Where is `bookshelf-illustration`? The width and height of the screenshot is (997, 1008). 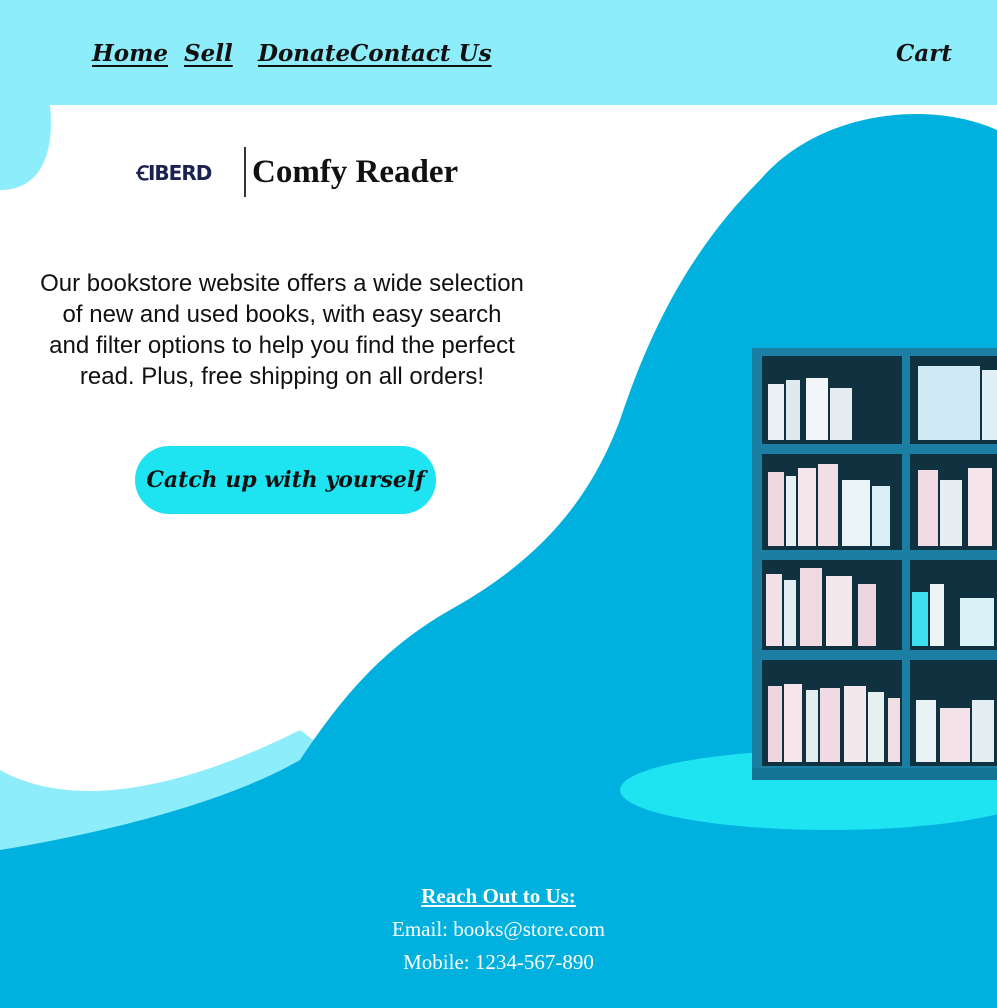 bookshelf-illustration is located at coordinates (874, 564).